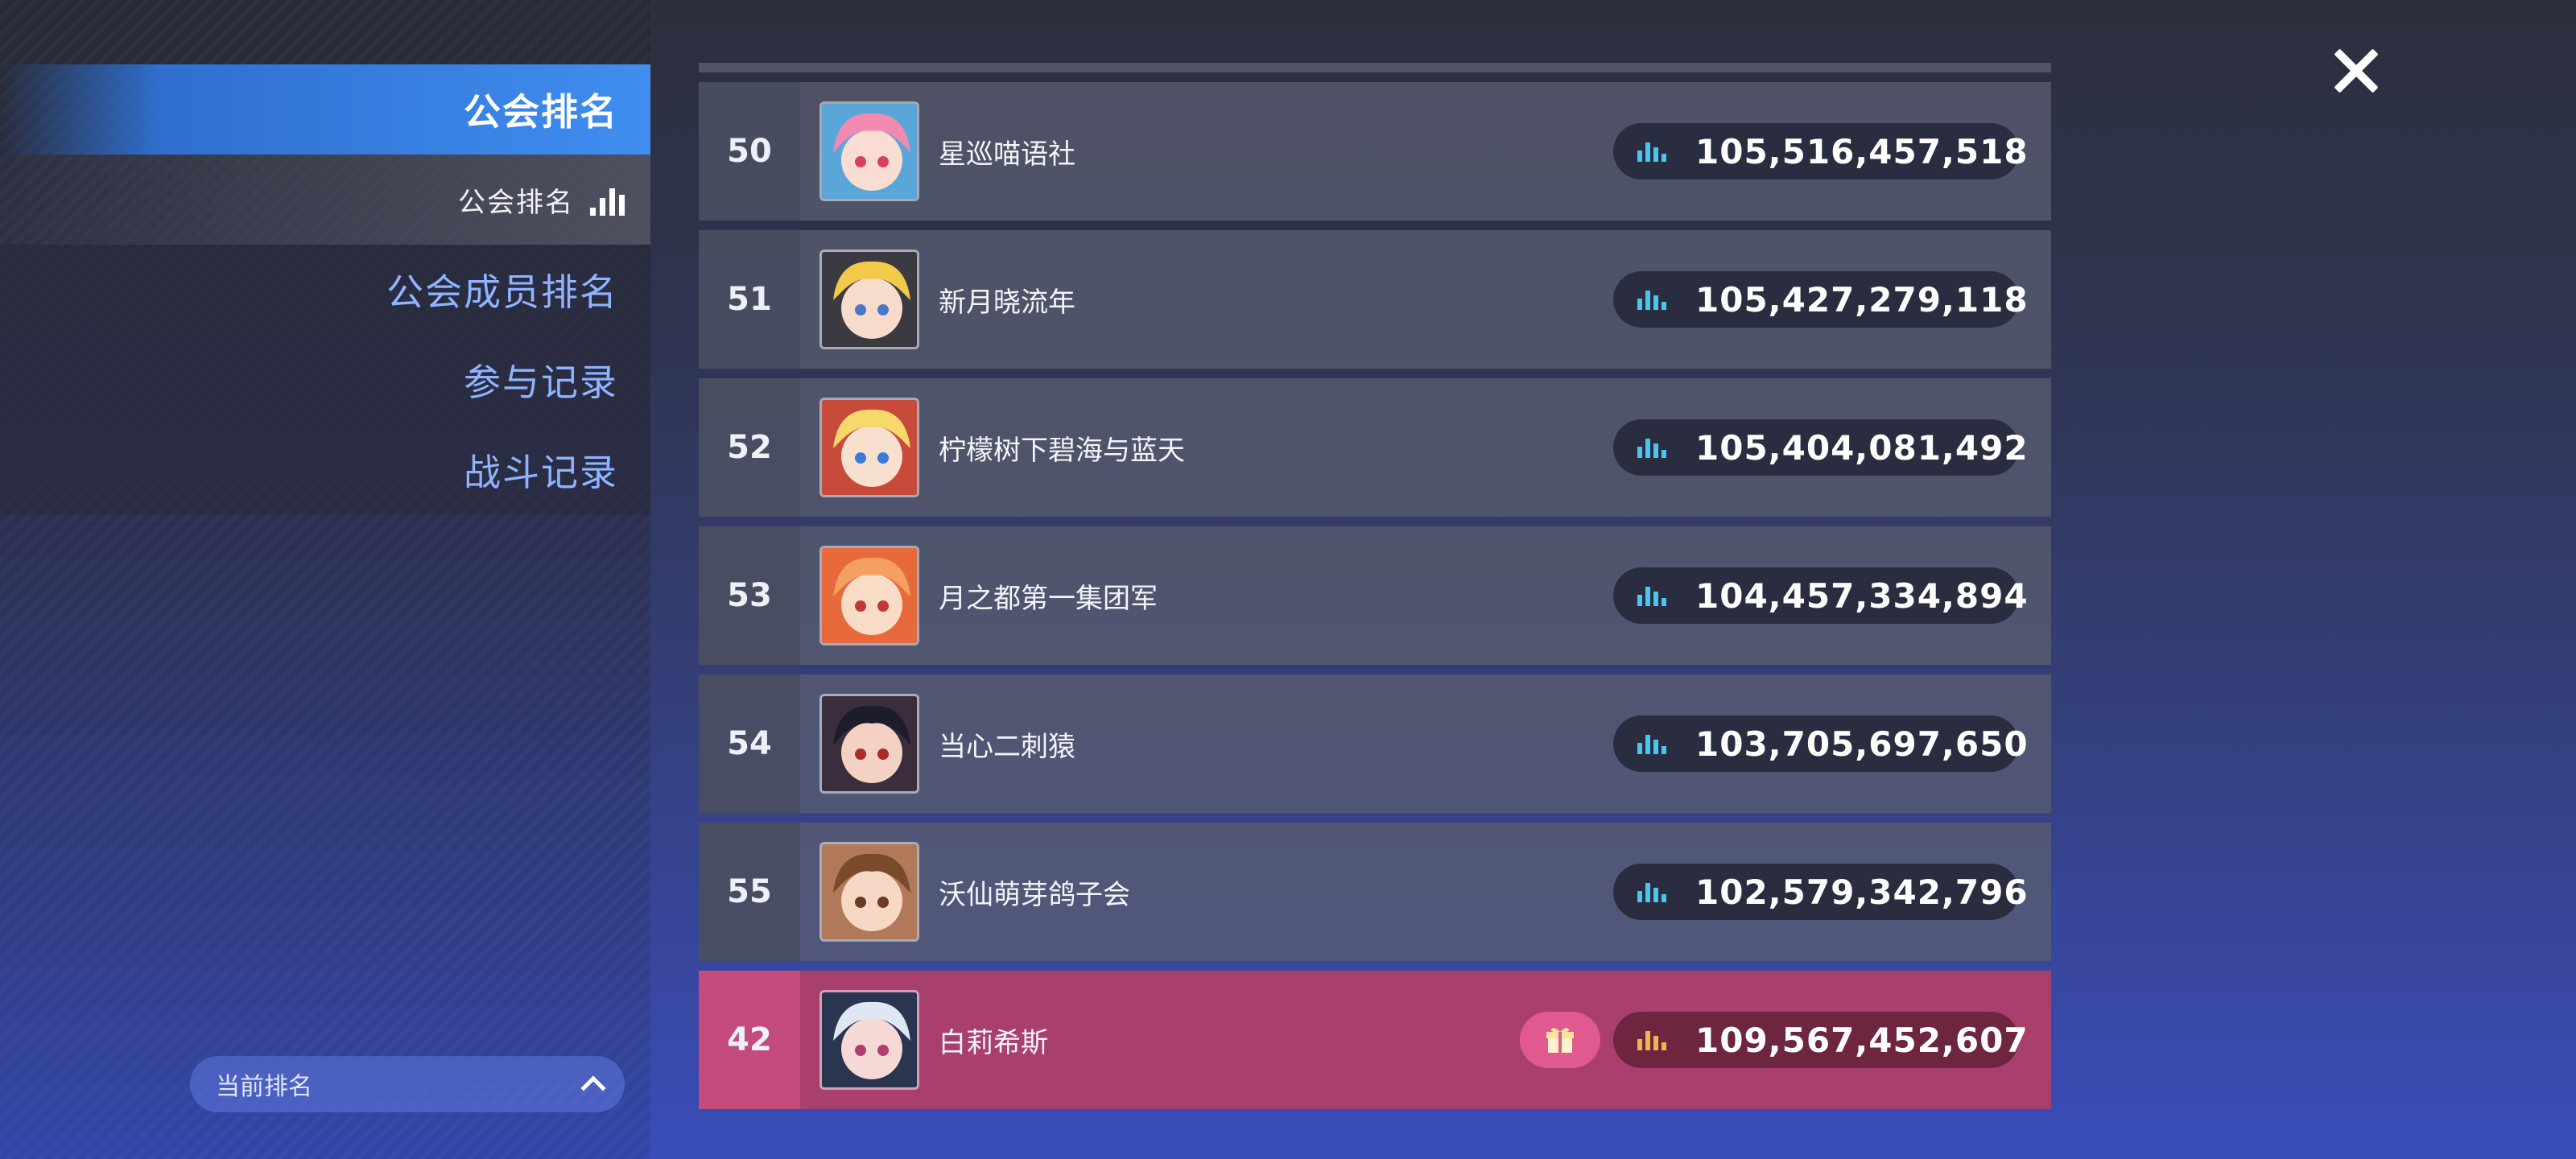  I want to click on subtab-guild-ranking-label: 公会排名, so click(516, 202).